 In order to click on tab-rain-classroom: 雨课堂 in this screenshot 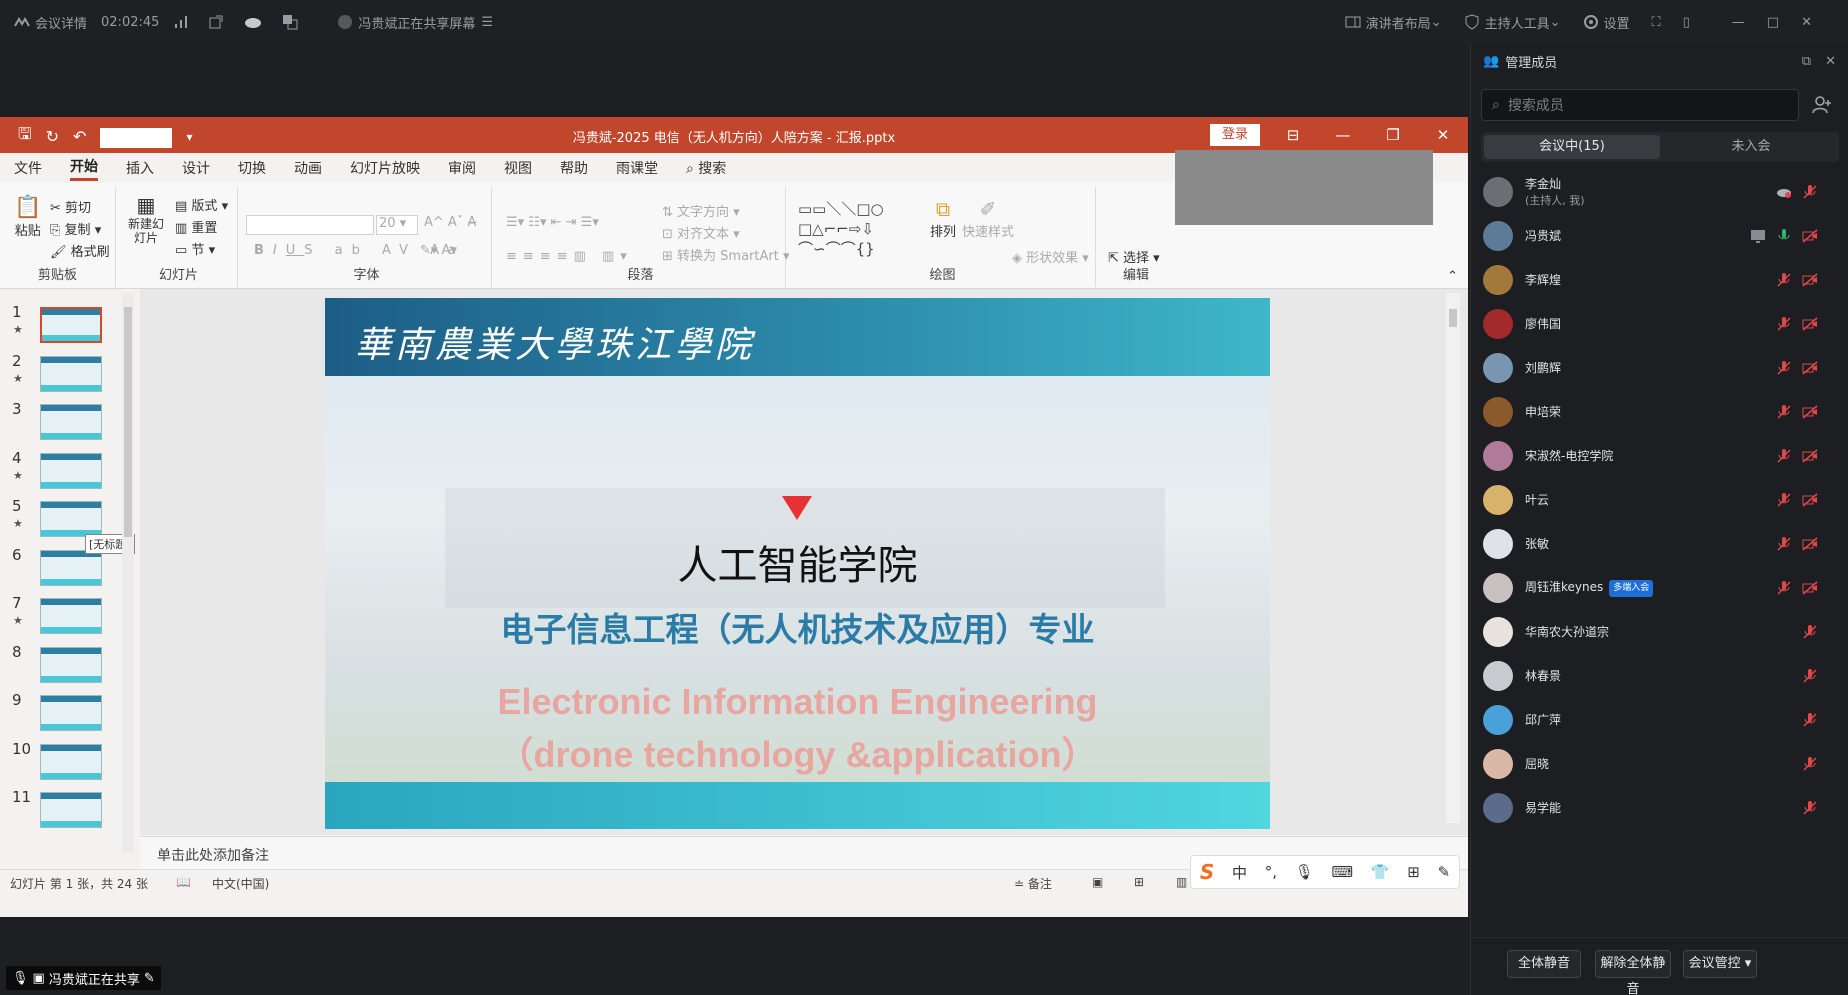, I will do `click(637, 168)`.